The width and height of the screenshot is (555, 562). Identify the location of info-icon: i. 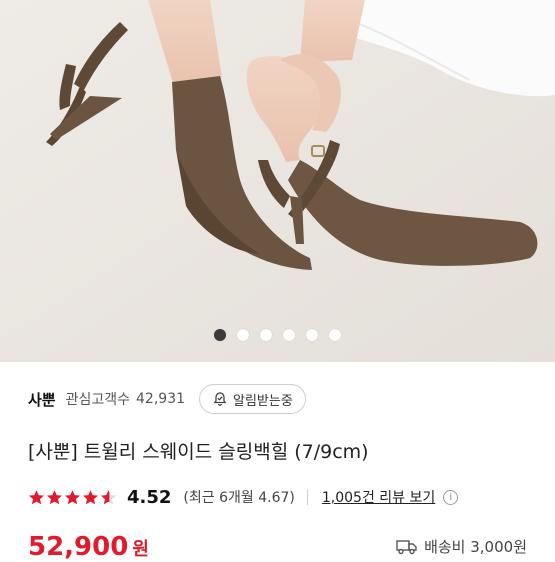
(451, 497).